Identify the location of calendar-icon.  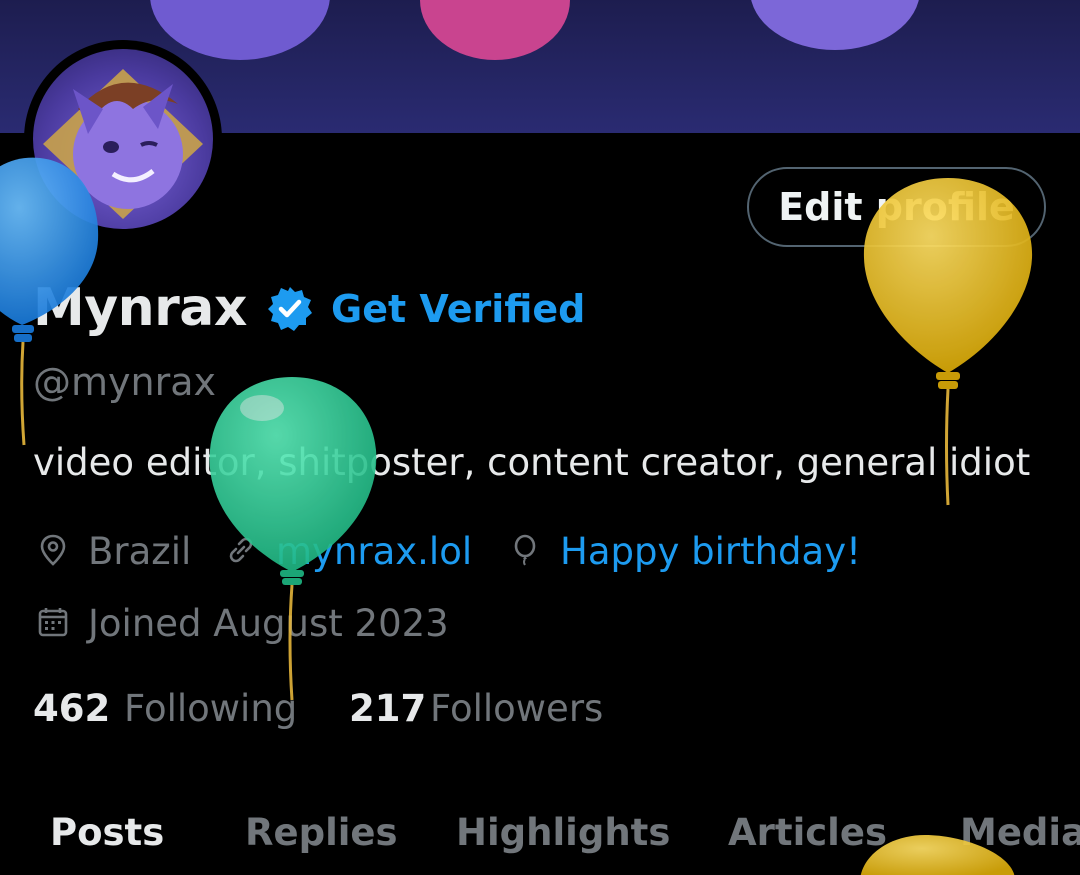
(53, 622).